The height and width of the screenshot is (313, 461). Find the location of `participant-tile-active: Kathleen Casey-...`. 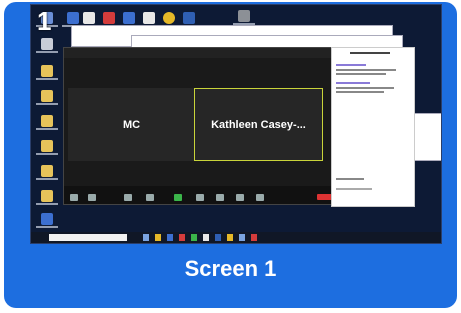

participant-tile-active: Kathleen Casey-... is located at coordinates (258, 124).